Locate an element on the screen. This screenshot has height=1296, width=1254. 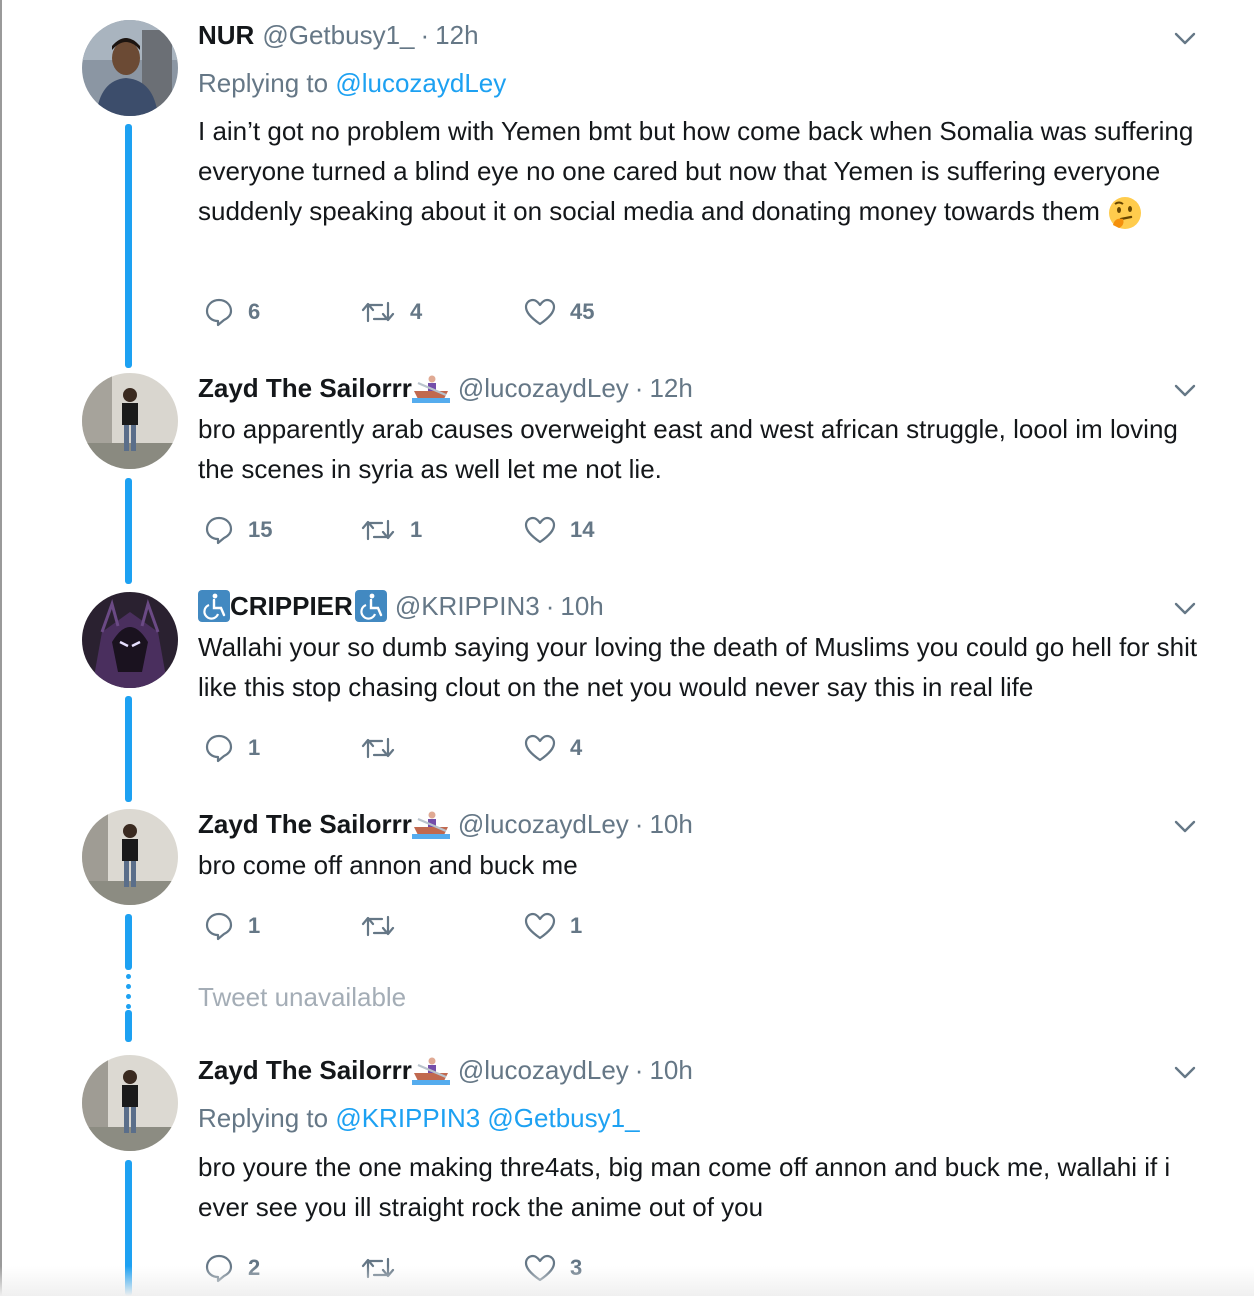
tweet-text-body: bro come off annon and buck me is located at coordinates (388, 865).